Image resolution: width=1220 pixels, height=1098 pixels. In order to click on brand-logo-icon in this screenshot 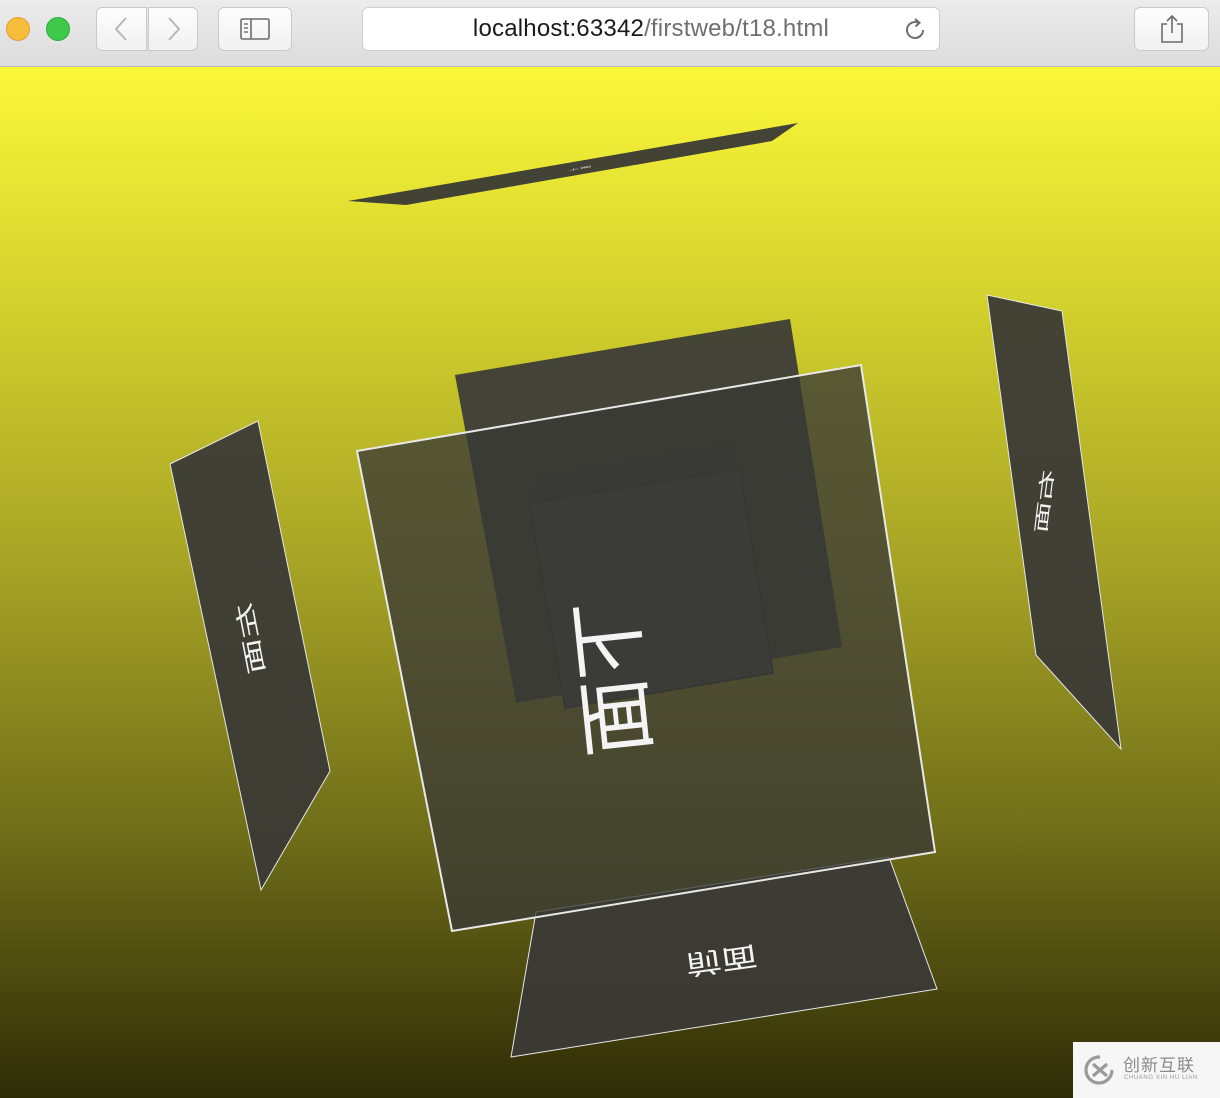, I will do `click(1099, 1070)`.